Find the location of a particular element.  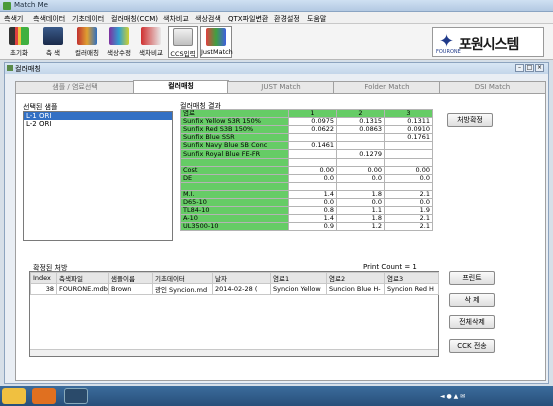

recipe-header-cell: 기초데이터 is located at coordinates (182, 278).